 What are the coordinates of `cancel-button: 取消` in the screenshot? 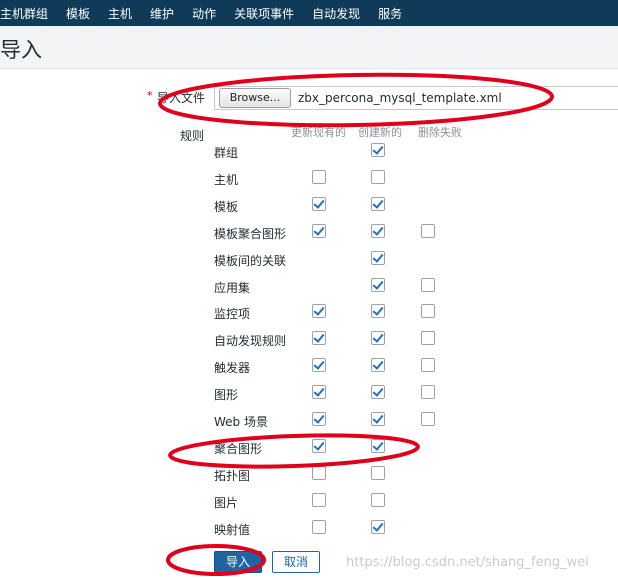 It's located at (296, 562).